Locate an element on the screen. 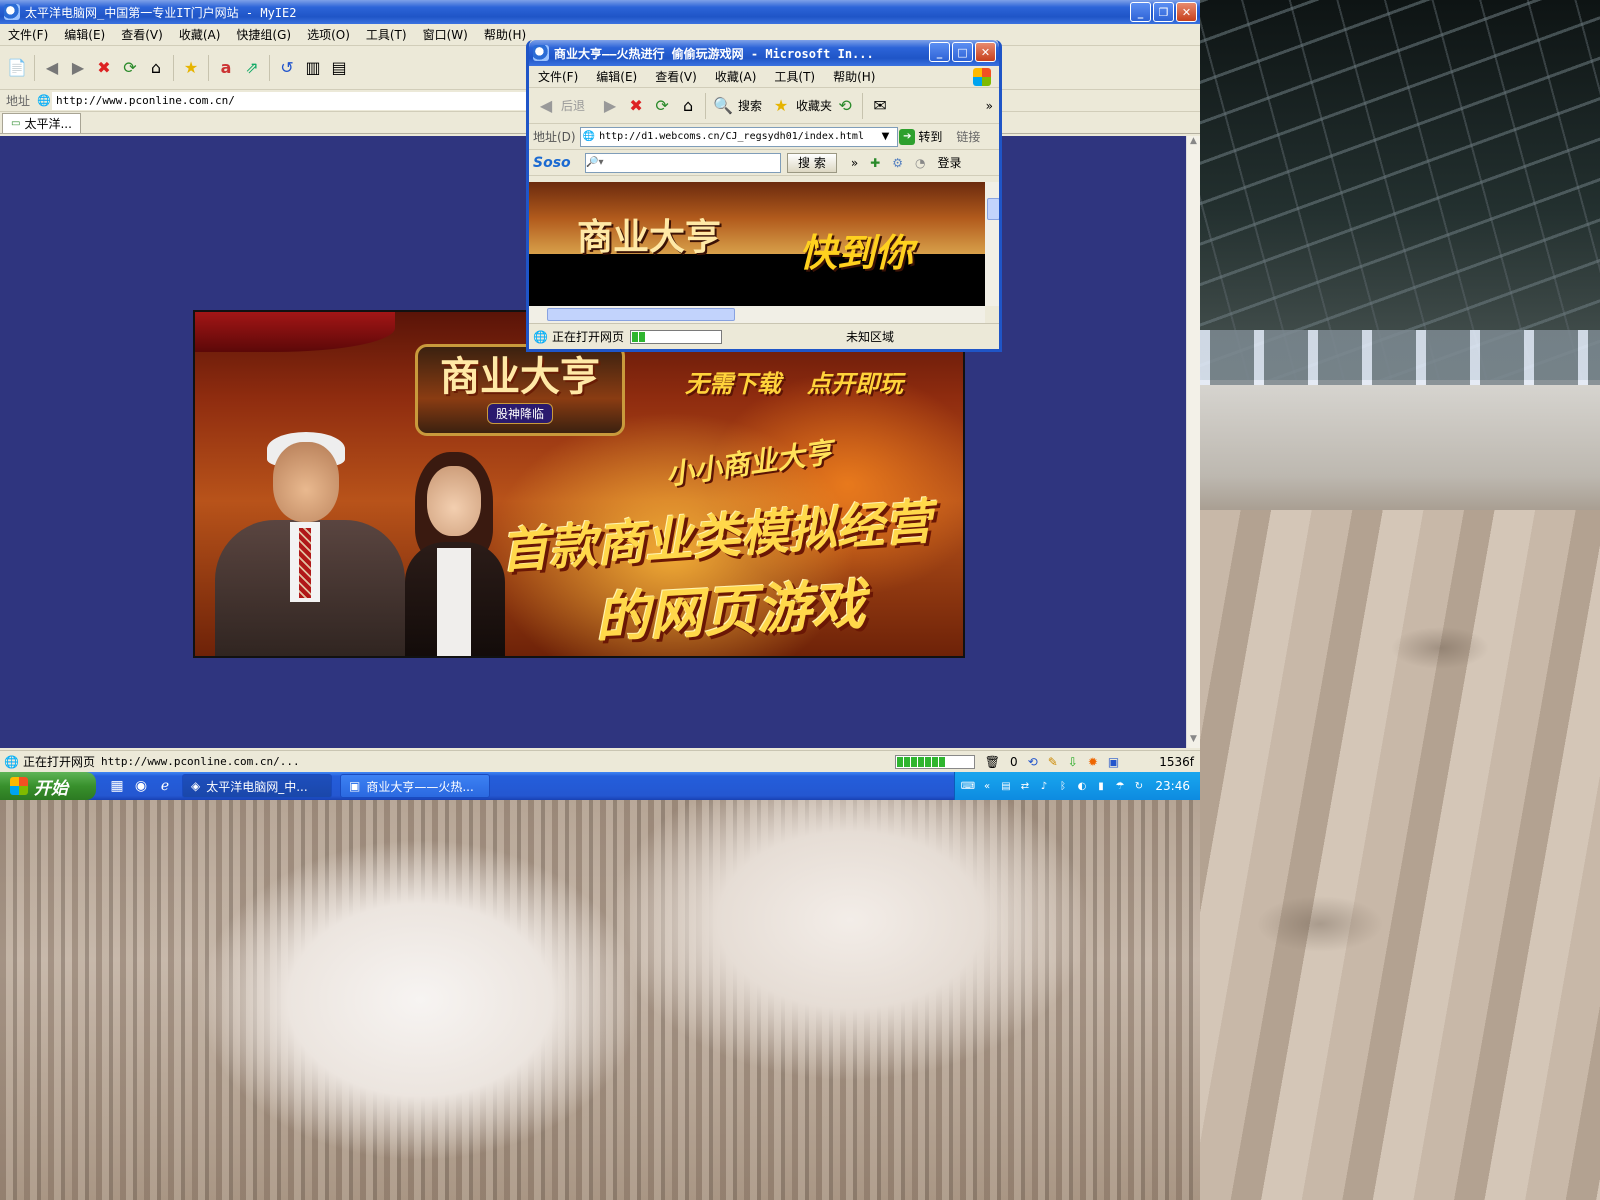  network-icon: ⇄ is located at coordinates (1025, 786).